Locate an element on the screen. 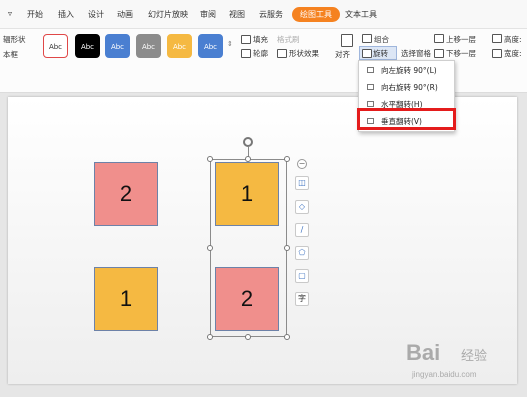 This screenshot has width=527, height=397. rotate-left-icon is located at coordinates (370, 70).